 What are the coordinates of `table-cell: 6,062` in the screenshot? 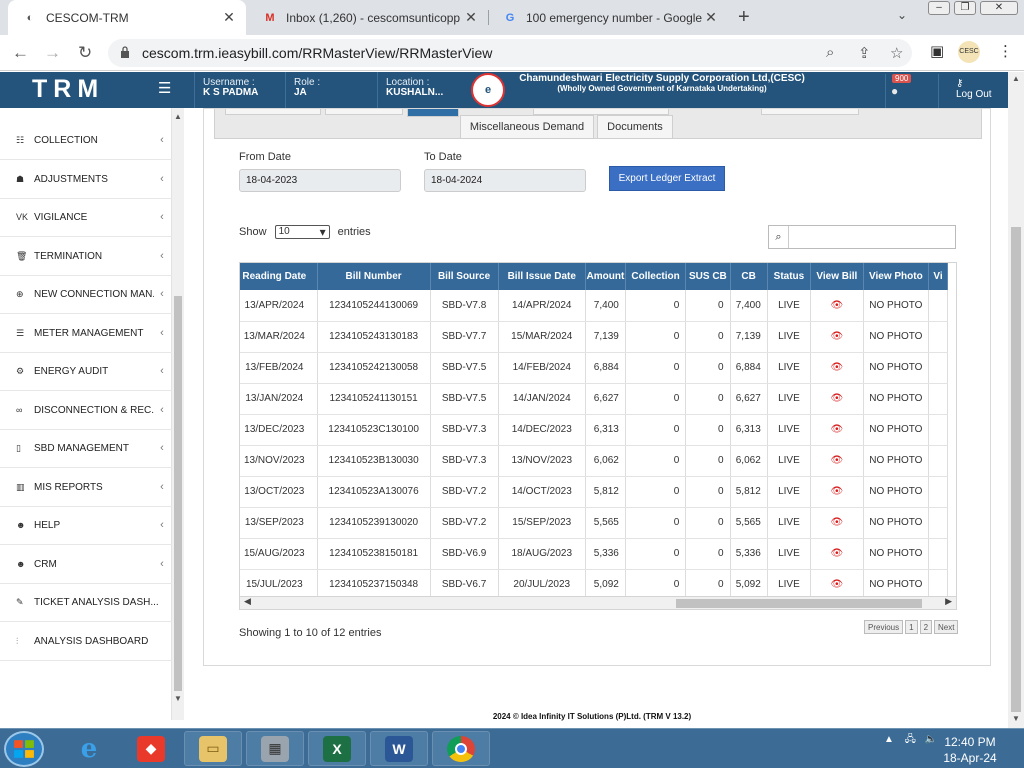 It's located at (749, 461).